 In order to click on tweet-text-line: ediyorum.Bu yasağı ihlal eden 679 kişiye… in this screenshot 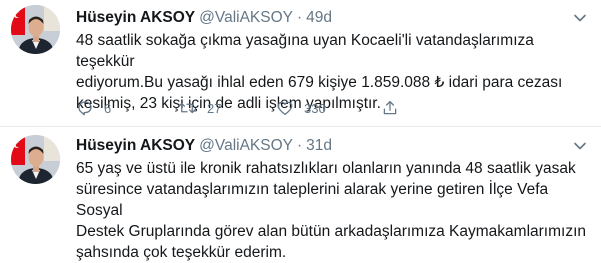, I will do `click(319, 82)`.